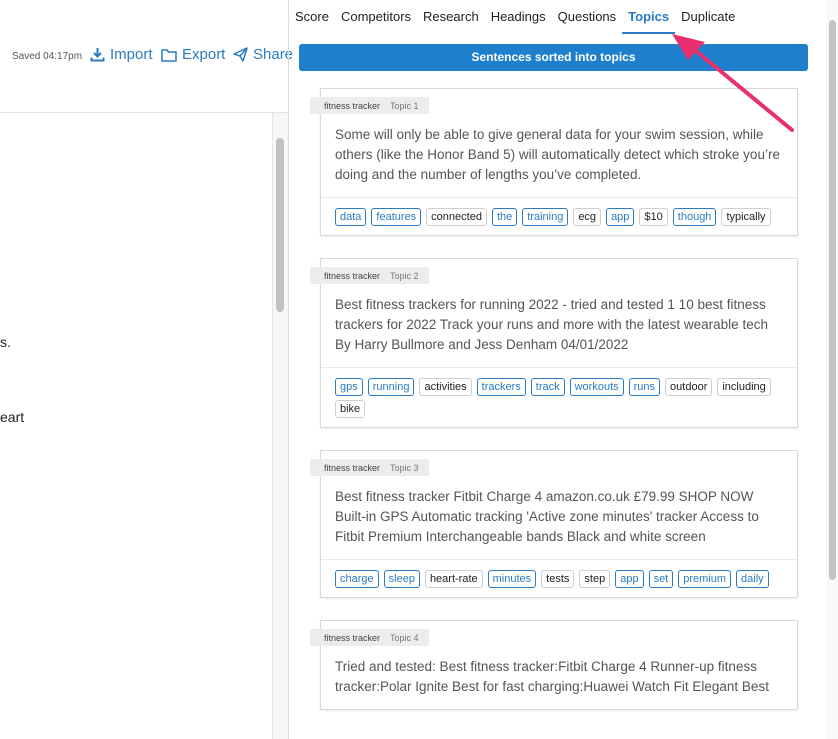  I want to click on saved-status: Saved 04:17pm, so click(47, 56).